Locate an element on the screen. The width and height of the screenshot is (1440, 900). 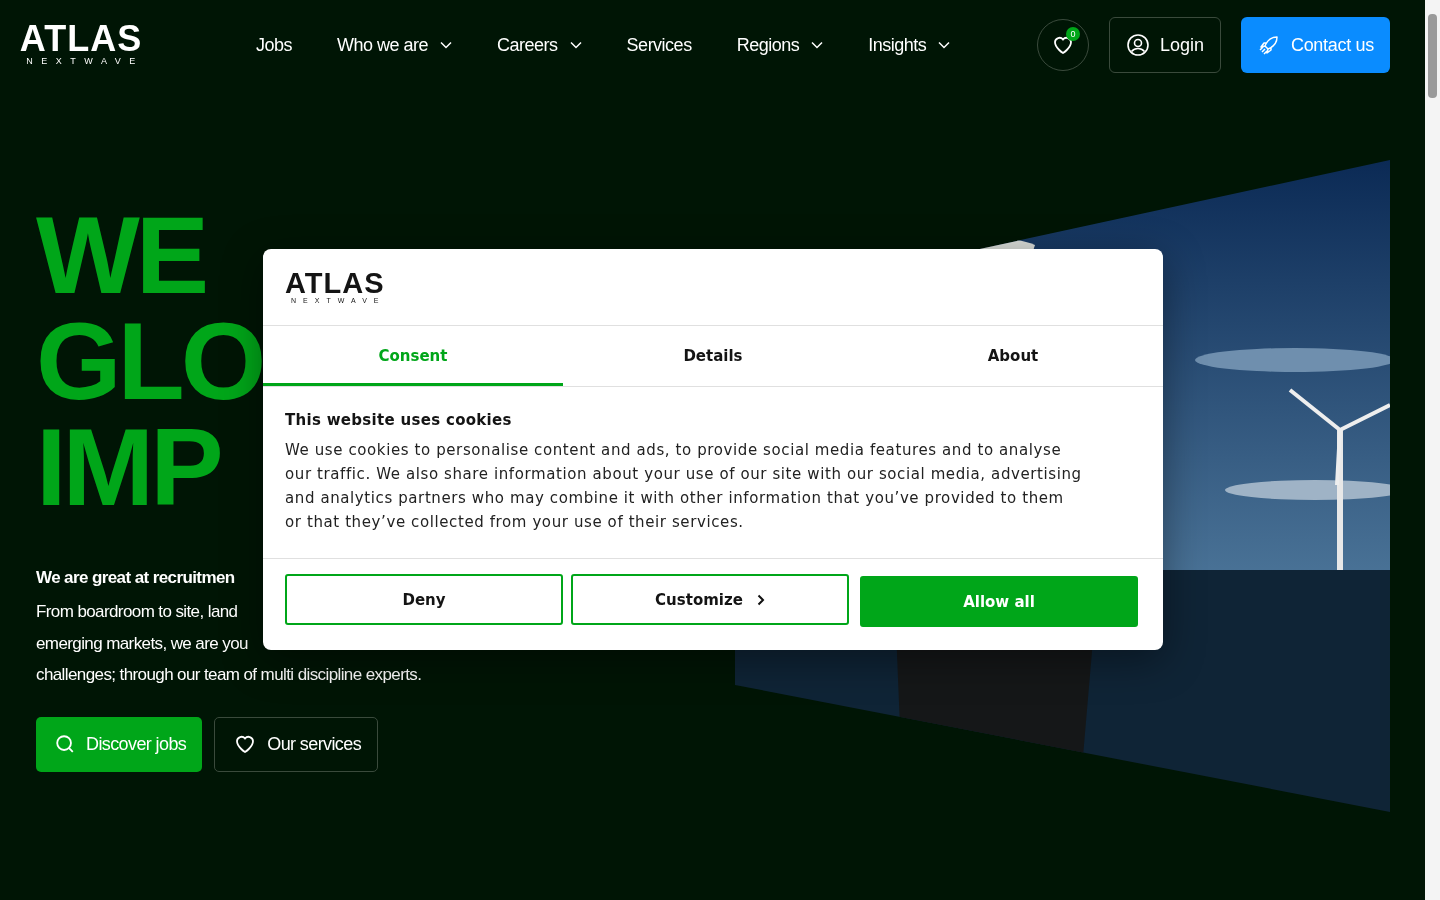
customize-button: Customize is located at coordinates (710, 599).